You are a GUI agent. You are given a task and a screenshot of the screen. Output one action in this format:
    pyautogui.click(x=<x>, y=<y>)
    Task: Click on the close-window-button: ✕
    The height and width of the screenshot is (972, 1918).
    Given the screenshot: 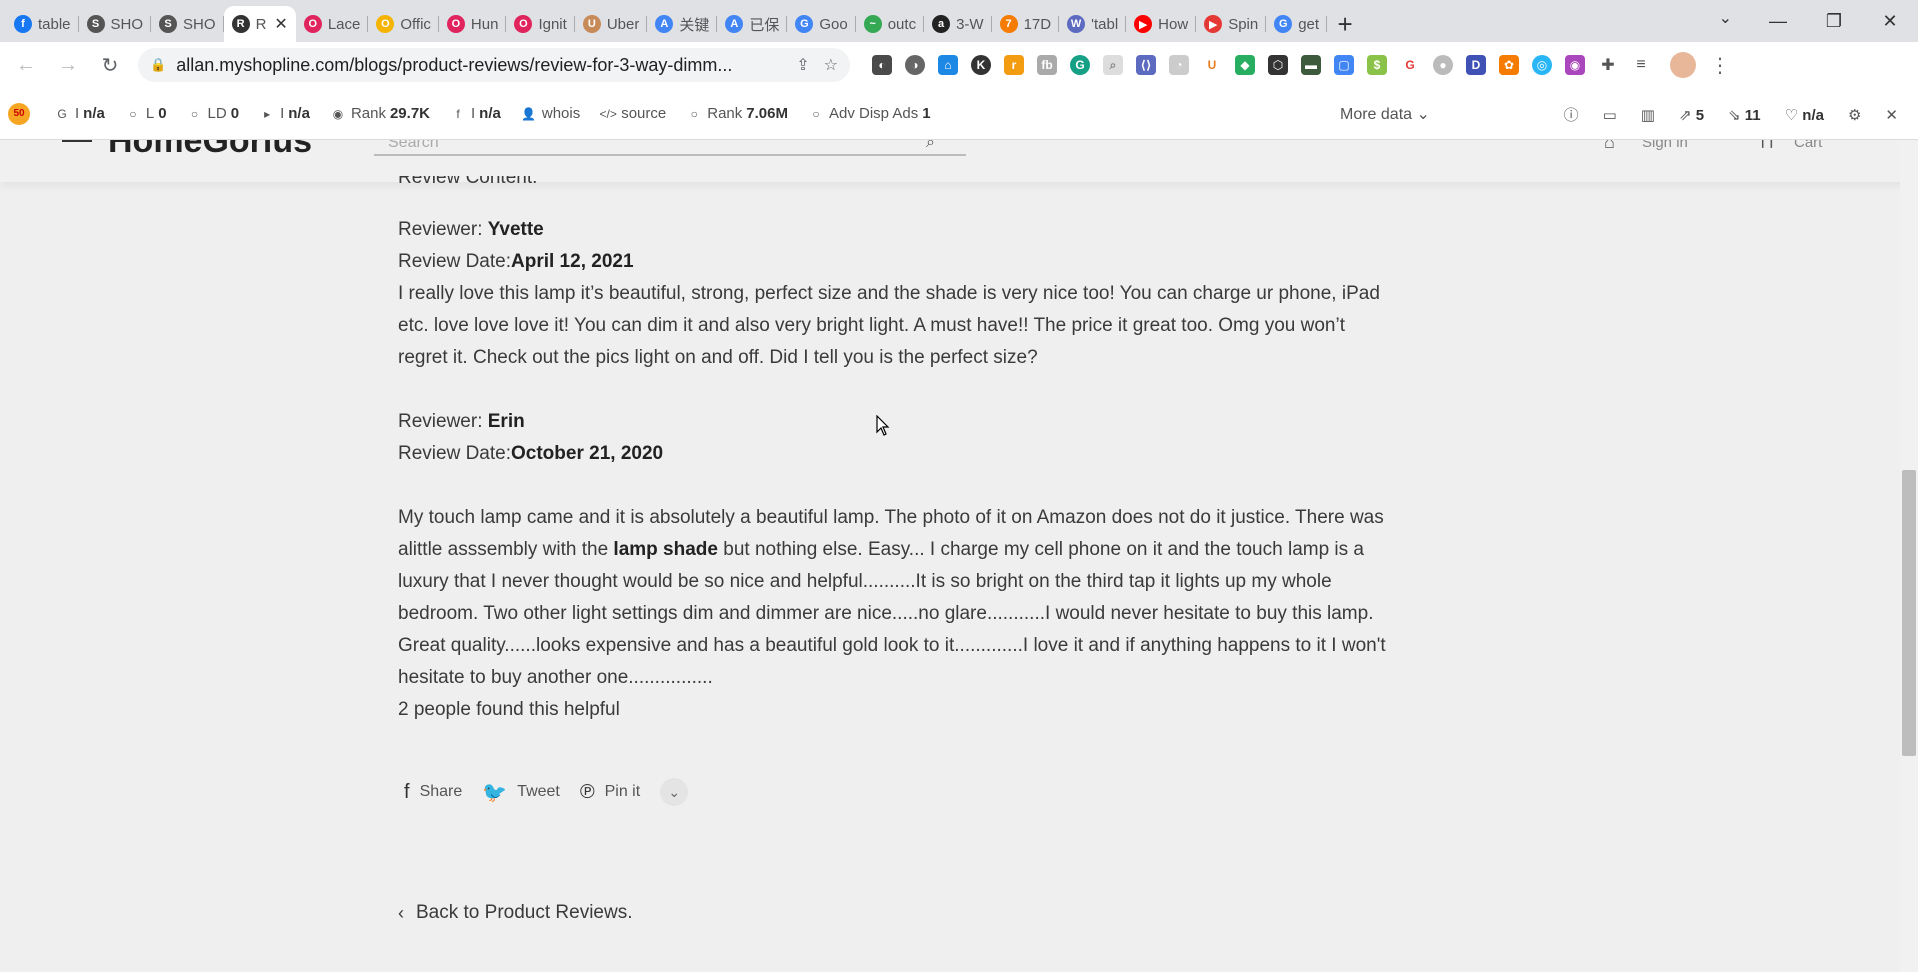 What is the action you would take?
    pyautogui.click(x=1890, y=21)
    